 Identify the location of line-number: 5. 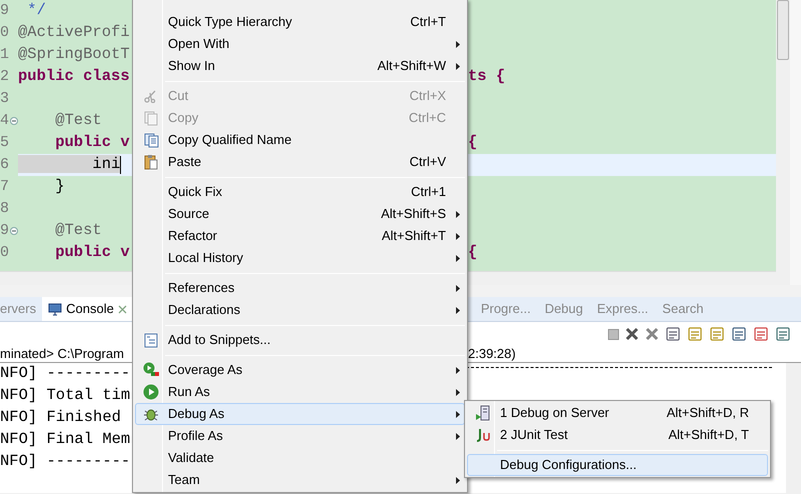
(5, 142).